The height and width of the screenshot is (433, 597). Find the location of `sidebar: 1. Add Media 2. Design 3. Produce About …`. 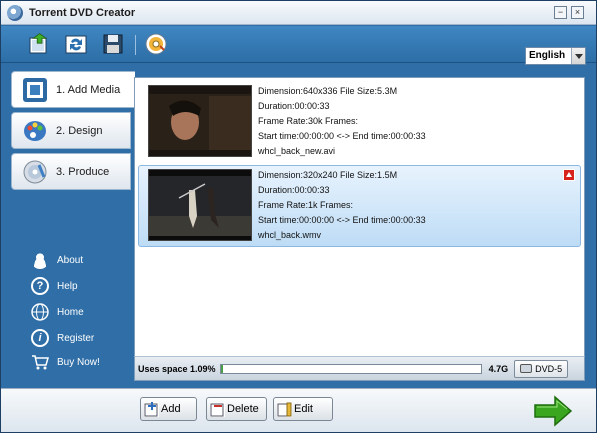

sidebar: 1. Add Media 2. Design 3. Produce About … is located at coordinates (73, 226).